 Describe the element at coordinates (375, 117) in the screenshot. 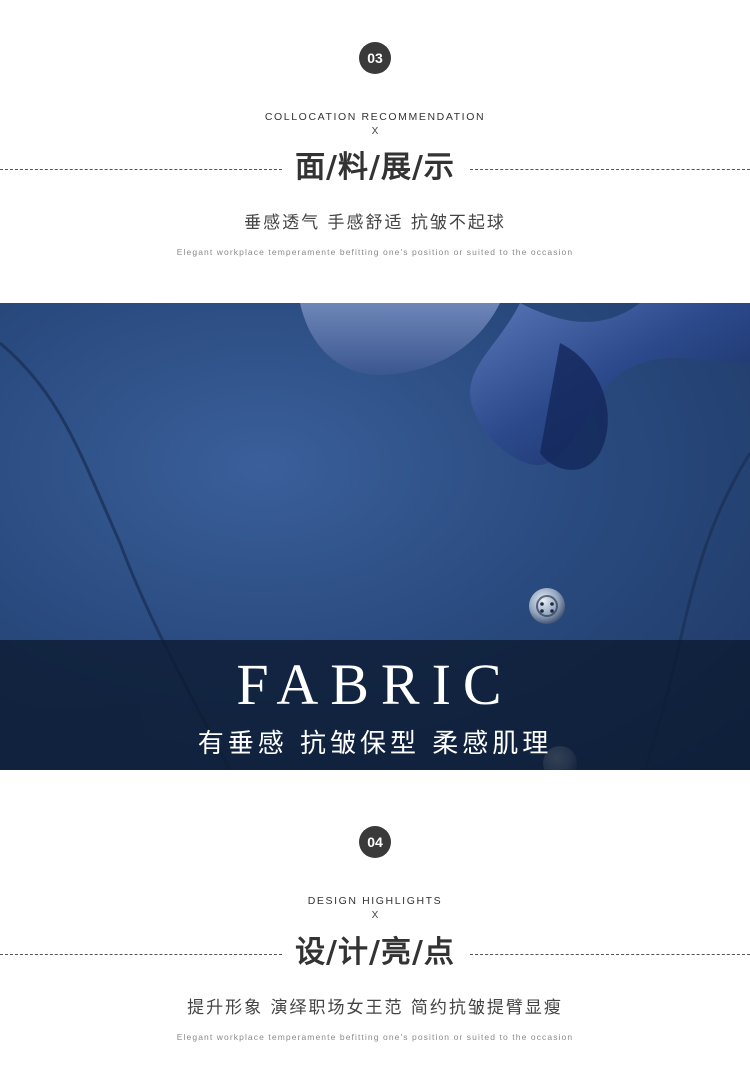

I see `english-heading: COLLOCATION RECOMMENDATION` at that location.